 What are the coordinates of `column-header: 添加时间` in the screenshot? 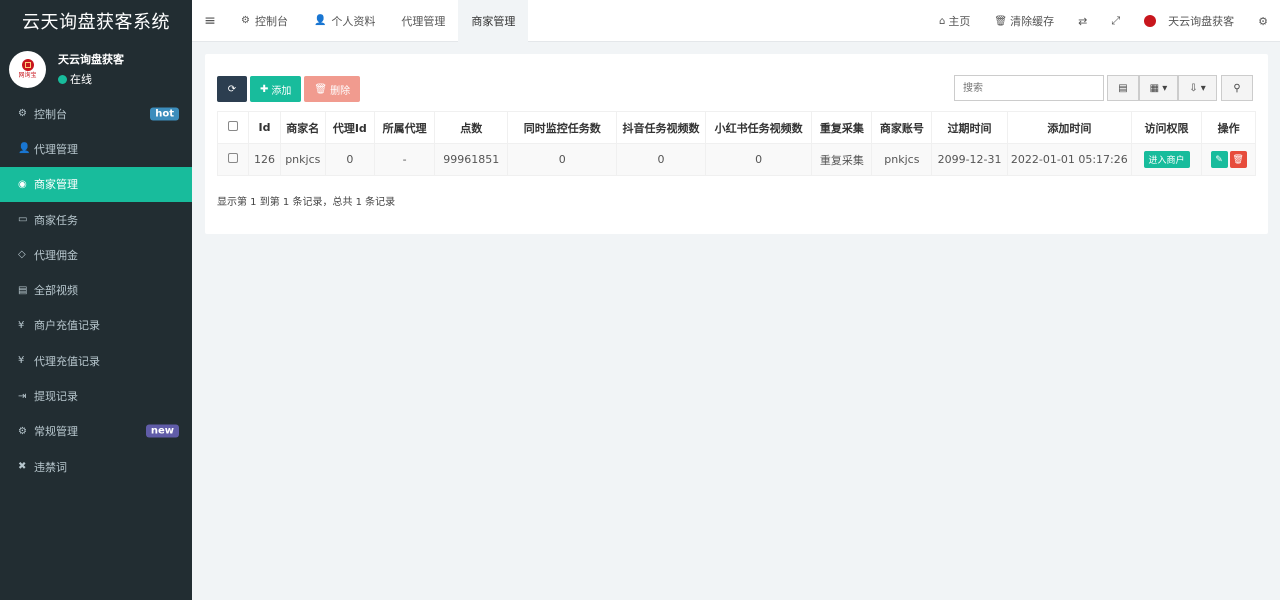 It's located at (1069, 127).